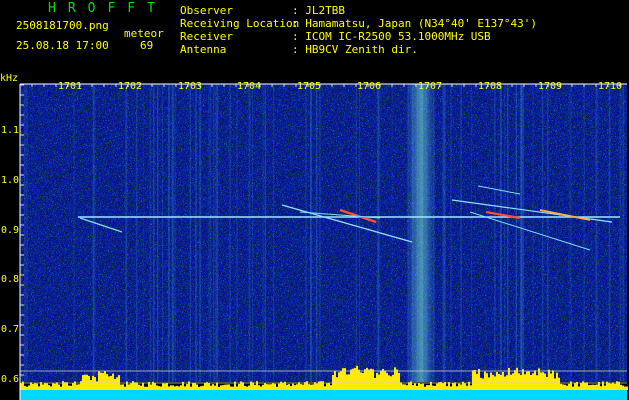 The height and width of the screenshot is (400, 629). Describe the element at coordinates (203, 49) in the screenshot. I see `info-key: Antenna` at that location.